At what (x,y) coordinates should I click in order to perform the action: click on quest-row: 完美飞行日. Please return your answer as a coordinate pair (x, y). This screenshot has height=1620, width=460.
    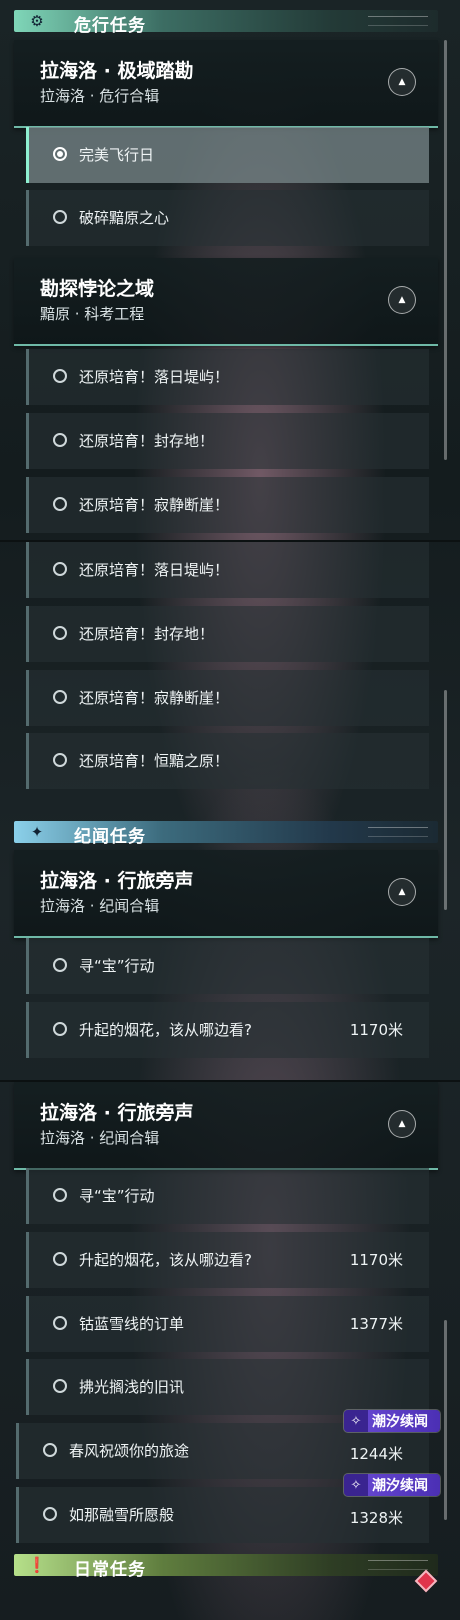
    Looking at the image, I should click on (227, 155).